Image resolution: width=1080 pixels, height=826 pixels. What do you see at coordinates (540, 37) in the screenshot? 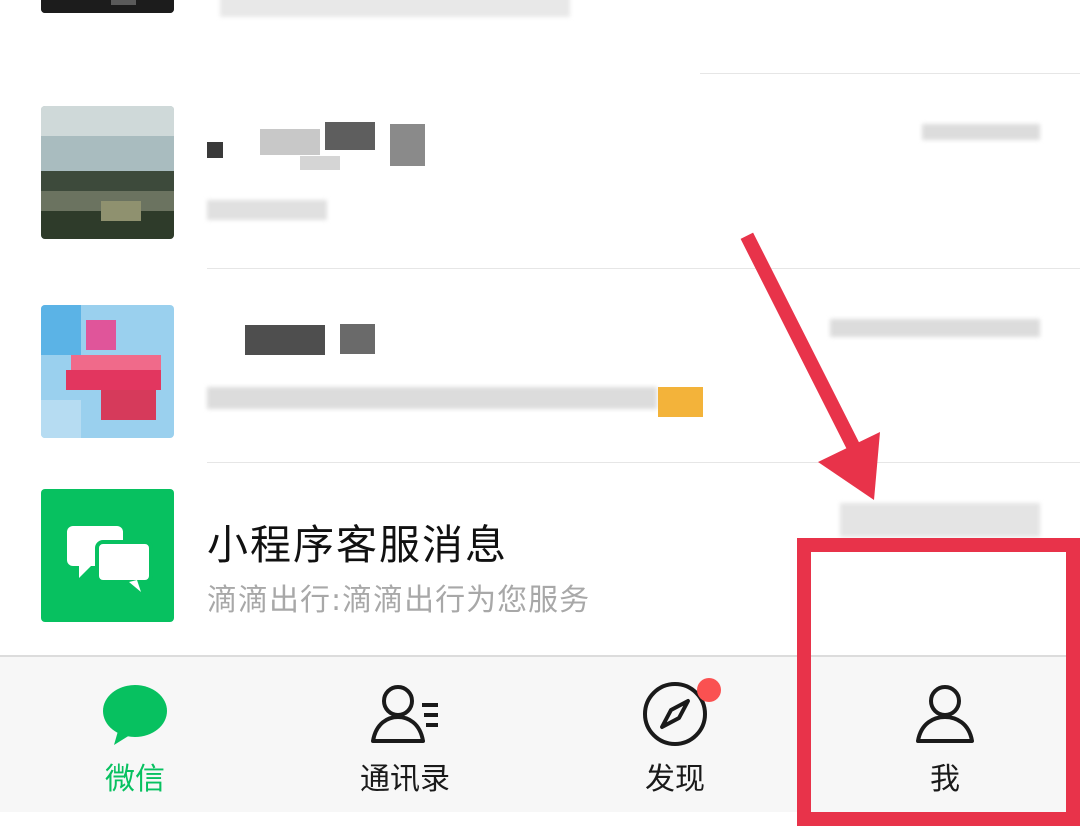
I see `chat-row` at bounding box center [540, 37].